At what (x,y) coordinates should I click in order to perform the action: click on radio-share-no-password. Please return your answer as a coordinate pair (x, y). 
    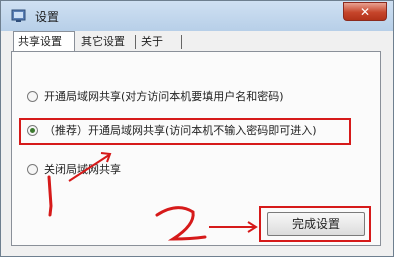
    Looking at the image, I should click on (32, 130).